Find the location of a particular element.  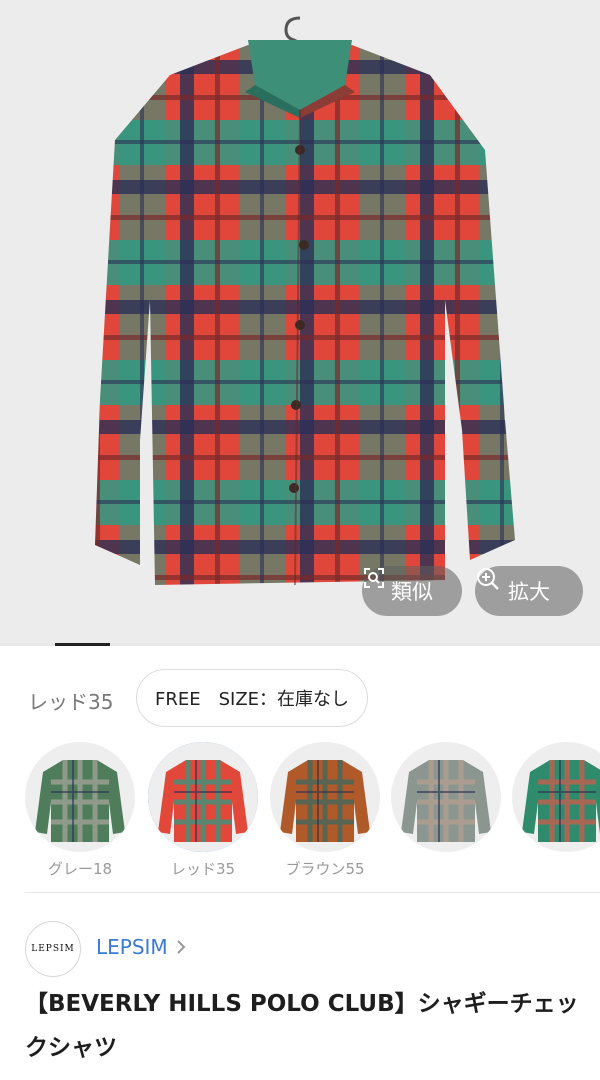

product-title: 【BEVERLY HILLS POLO CLUB】シャギーチェックシャツ is located at coordinates (302, 1026).